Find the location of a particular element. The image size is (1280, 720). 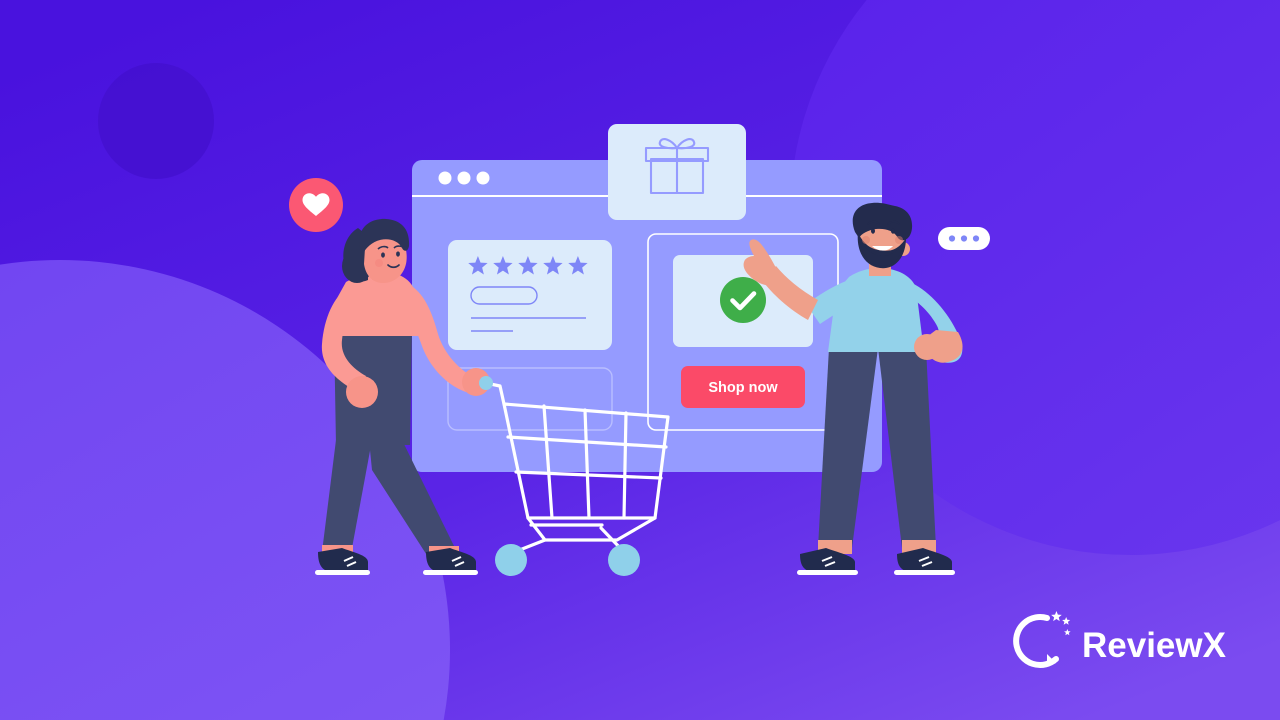

shop-now-button-label: Shop now is located at coordinates (743, 388).